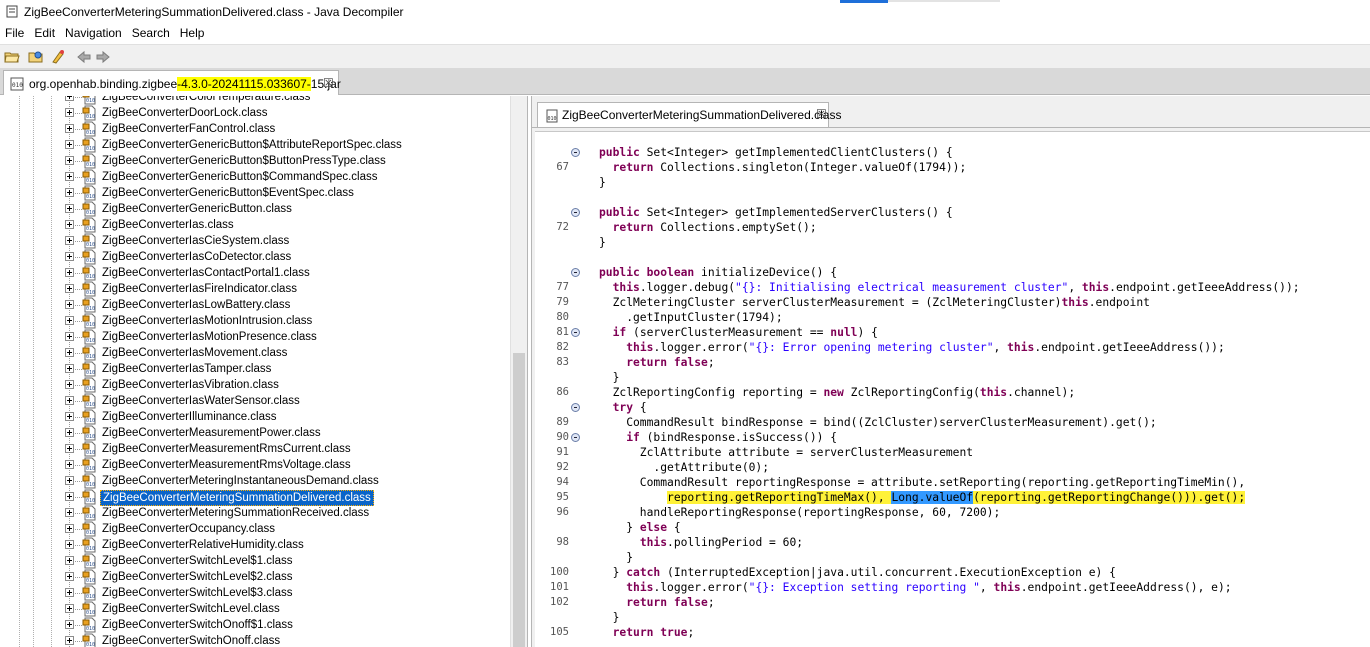 The height and width of the screenshot is (647, 1370). What do you see at coordinates (255, 401) in the screenshot?
I see `tree-item: 010 ZigBeeConverterIasWaterSensor.class` at bounding box center [255, 401].